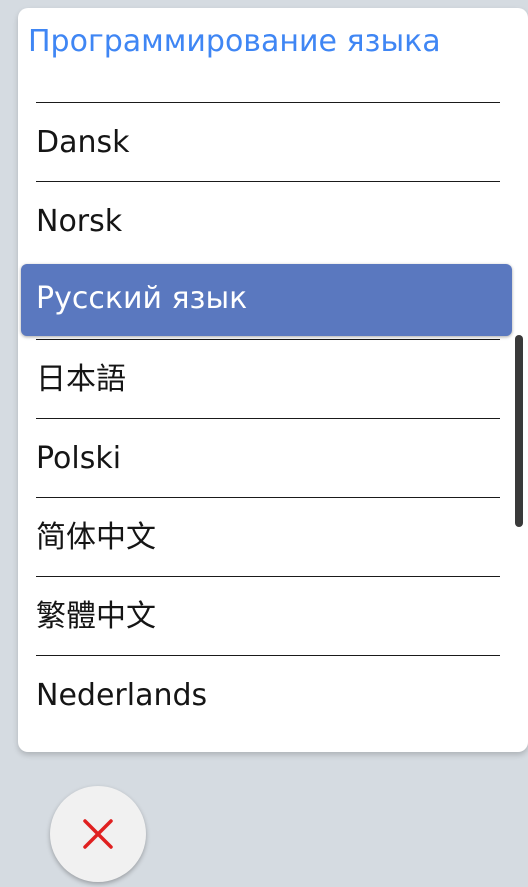 The image size is (528, 887). What do you see at coordinates (142, 298) in the screenshot?
I see `language-item-label: Русский язык` at bounding box center [142, 298].